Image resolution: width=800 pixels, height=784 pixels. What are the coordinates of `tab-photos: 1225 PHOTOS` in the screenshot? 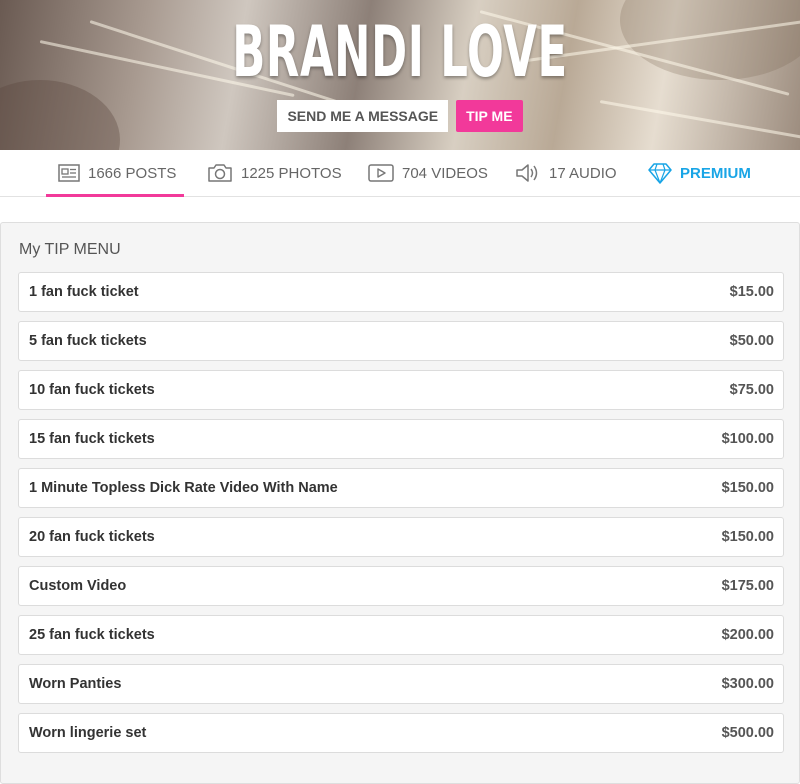 It's located at (274, 173).